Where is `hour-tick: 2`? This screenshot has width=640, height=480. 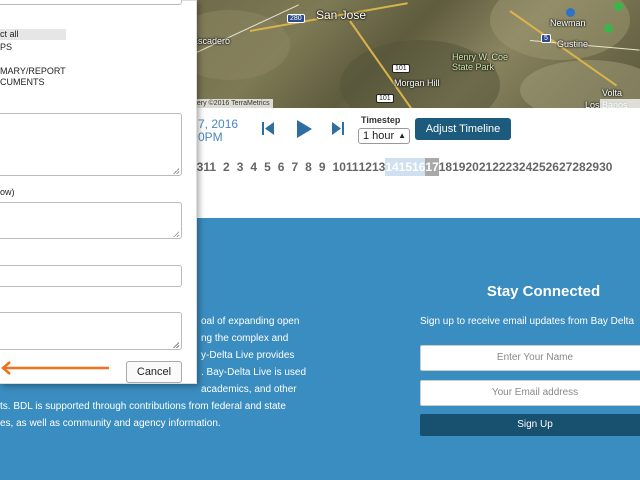 hour-tick: 2 is located at coordinates (226, 167).